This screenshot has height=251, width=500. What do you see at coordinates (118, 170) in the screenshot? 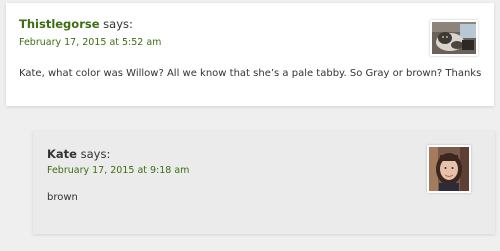
I see `comment-date-link: February 17, 2015 at 9:18 am` at bounding box center [118, 170].